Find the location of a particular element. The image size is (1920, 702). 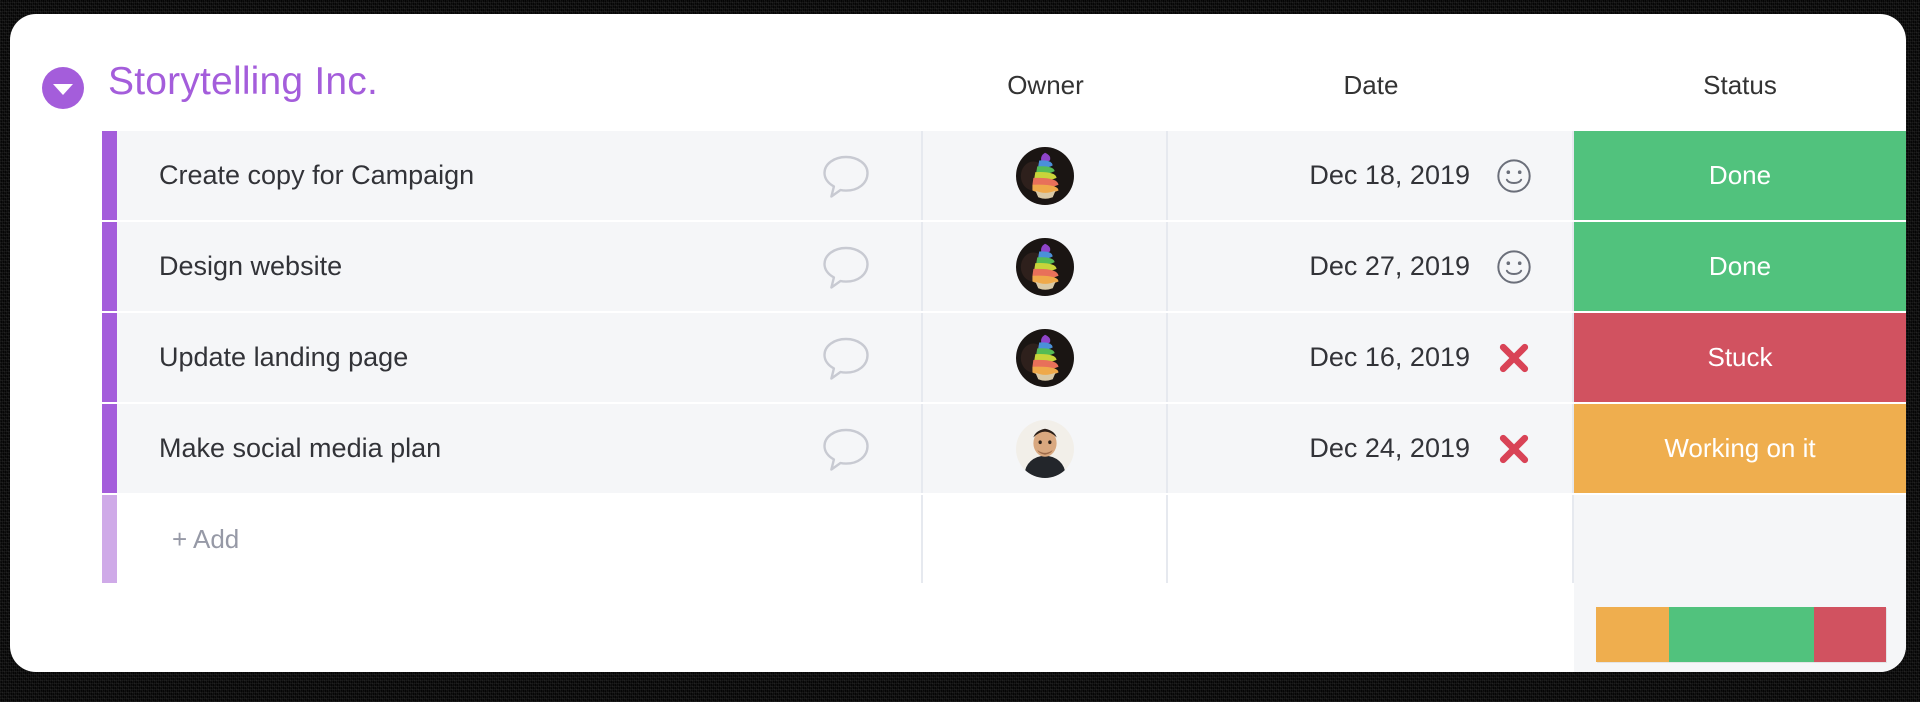

status-badge: Working on it is located at coordinates (1740, 448).